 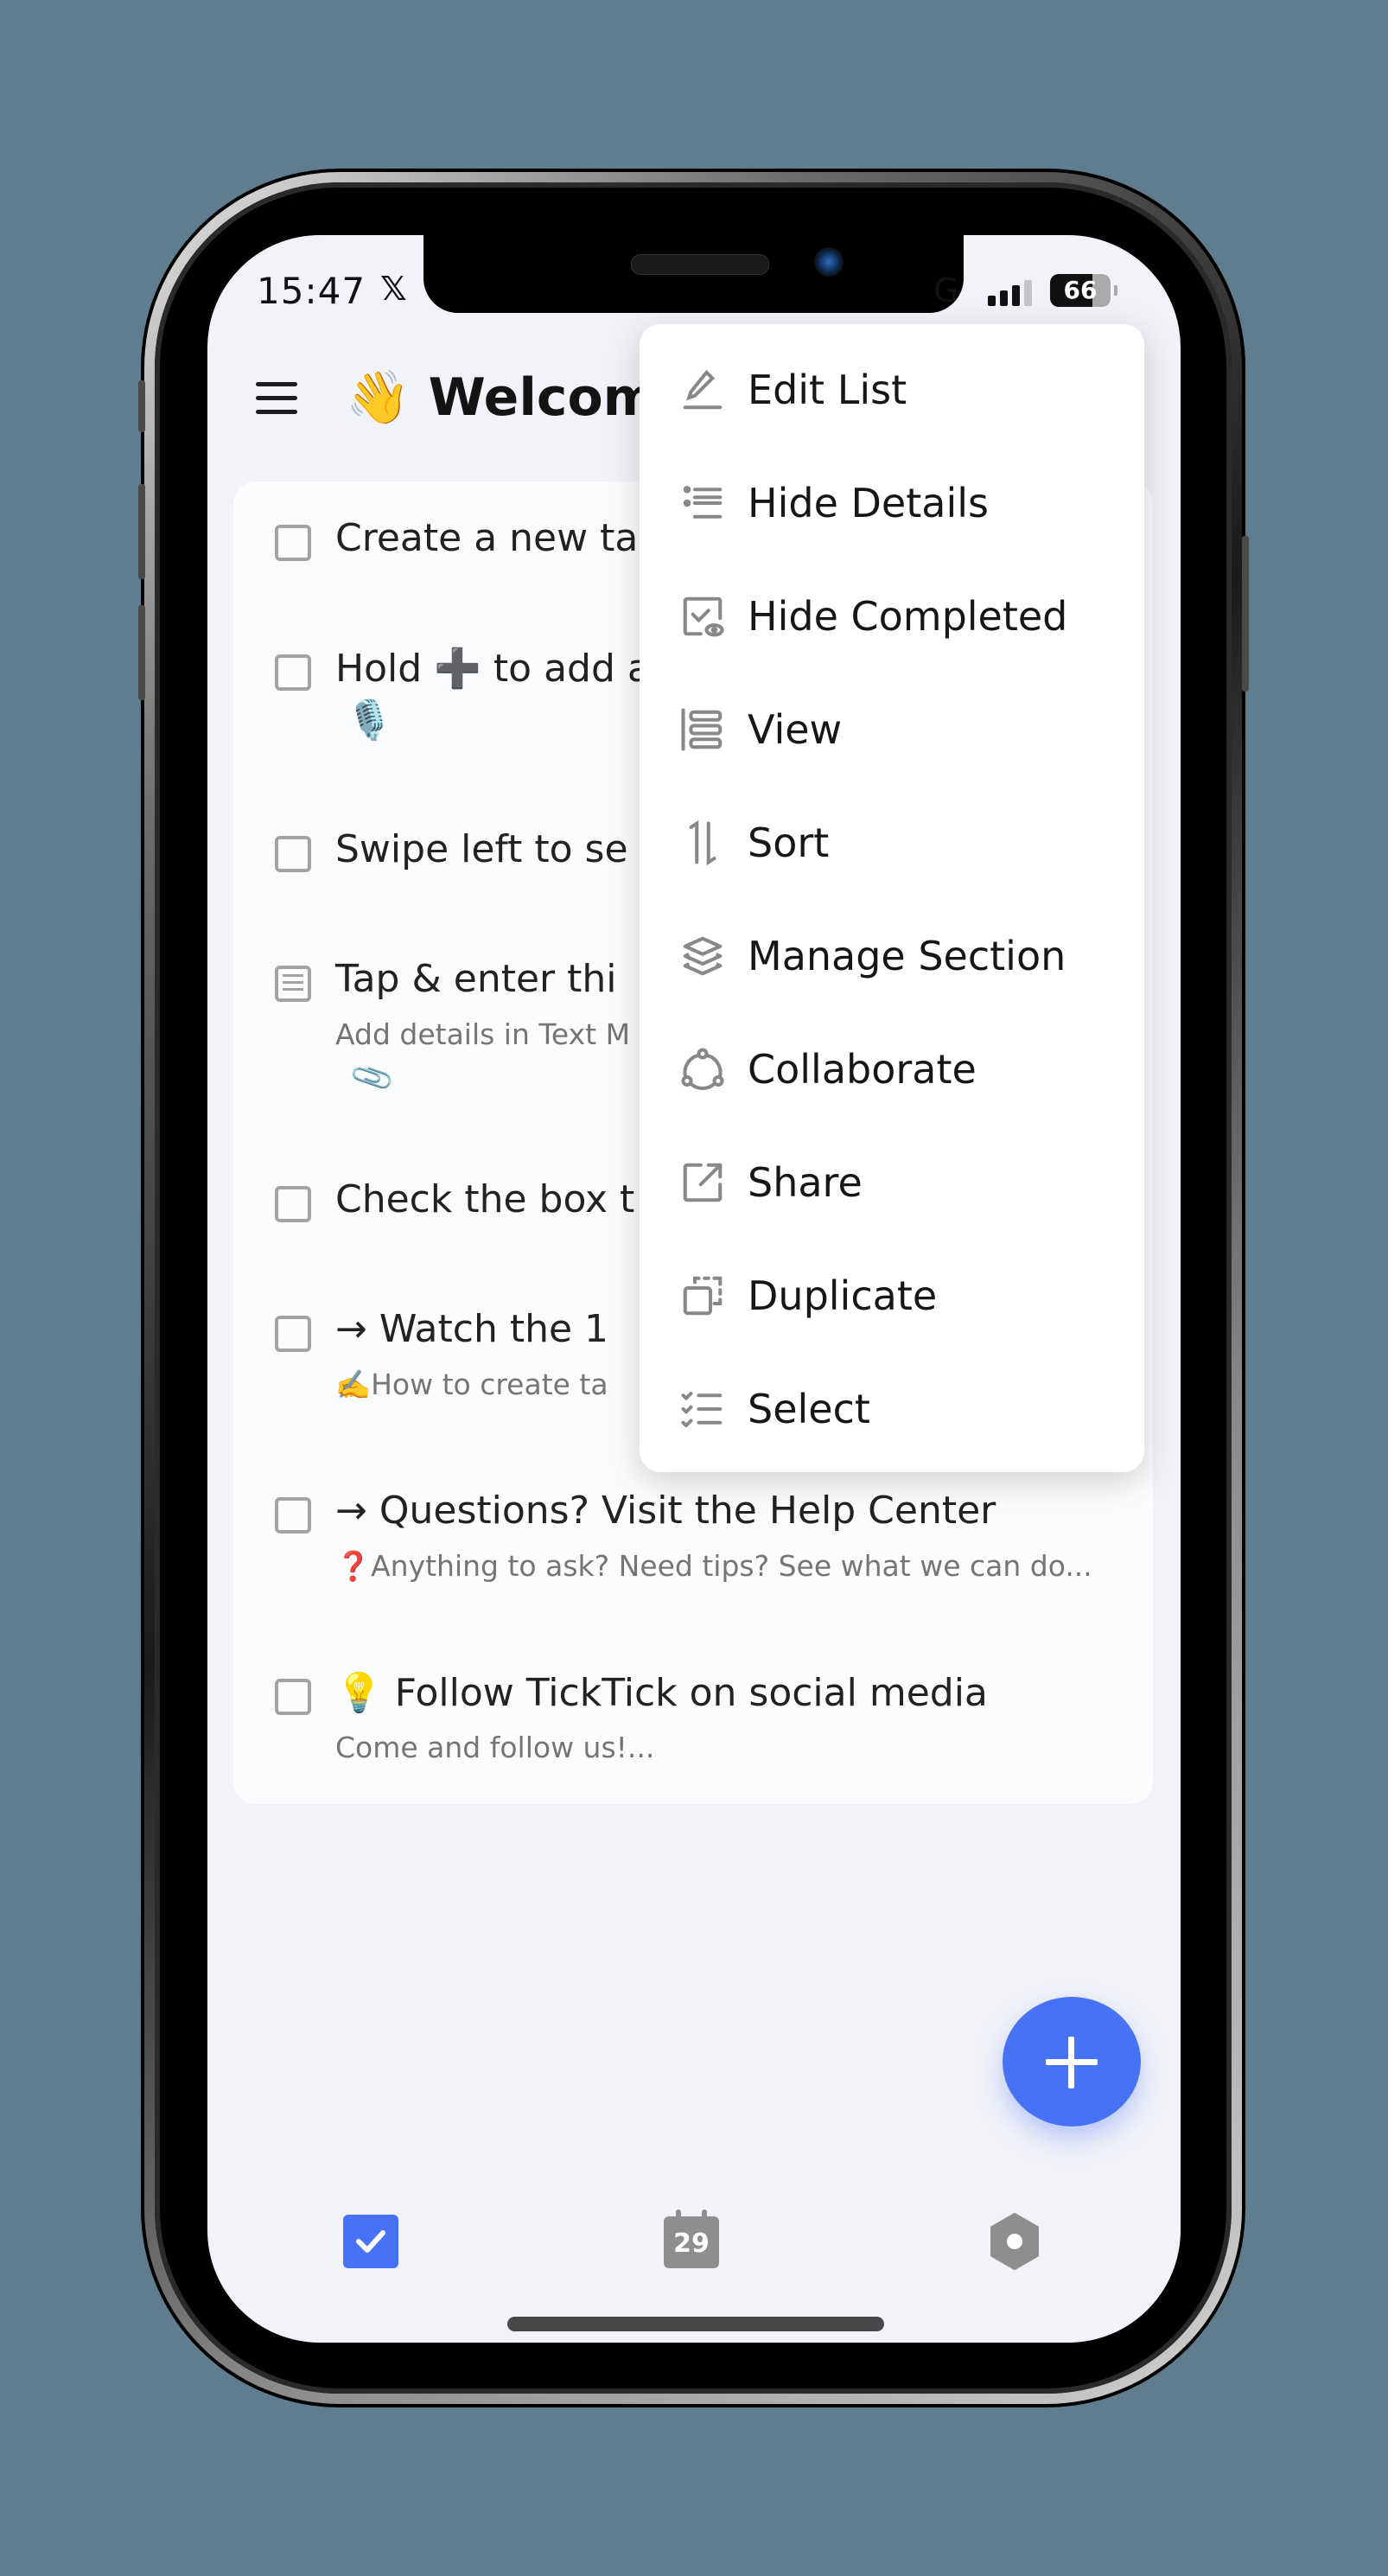 What do you see at coordinates (829, 262) in the screenshot?
I see `front-camera` at bounding box center [829, 262].